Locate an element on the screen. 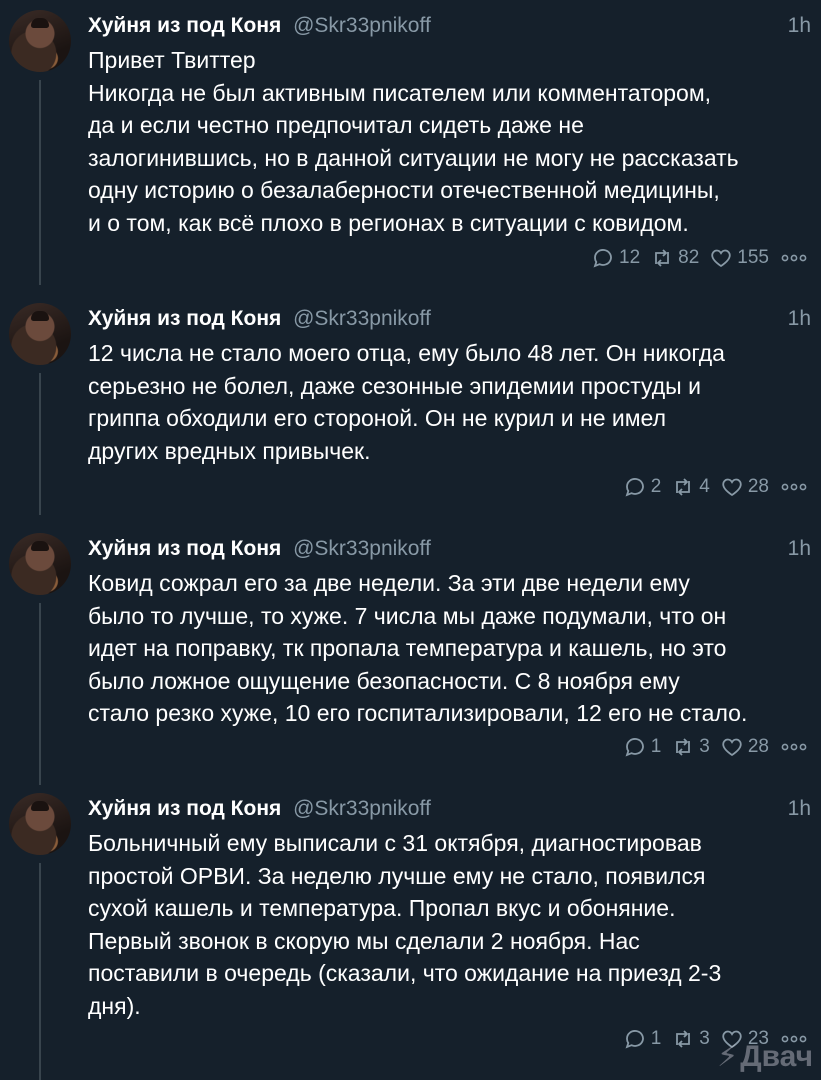 The image size is (821, 1080). retweet-button: 4 is located at coordinates (690, 487).